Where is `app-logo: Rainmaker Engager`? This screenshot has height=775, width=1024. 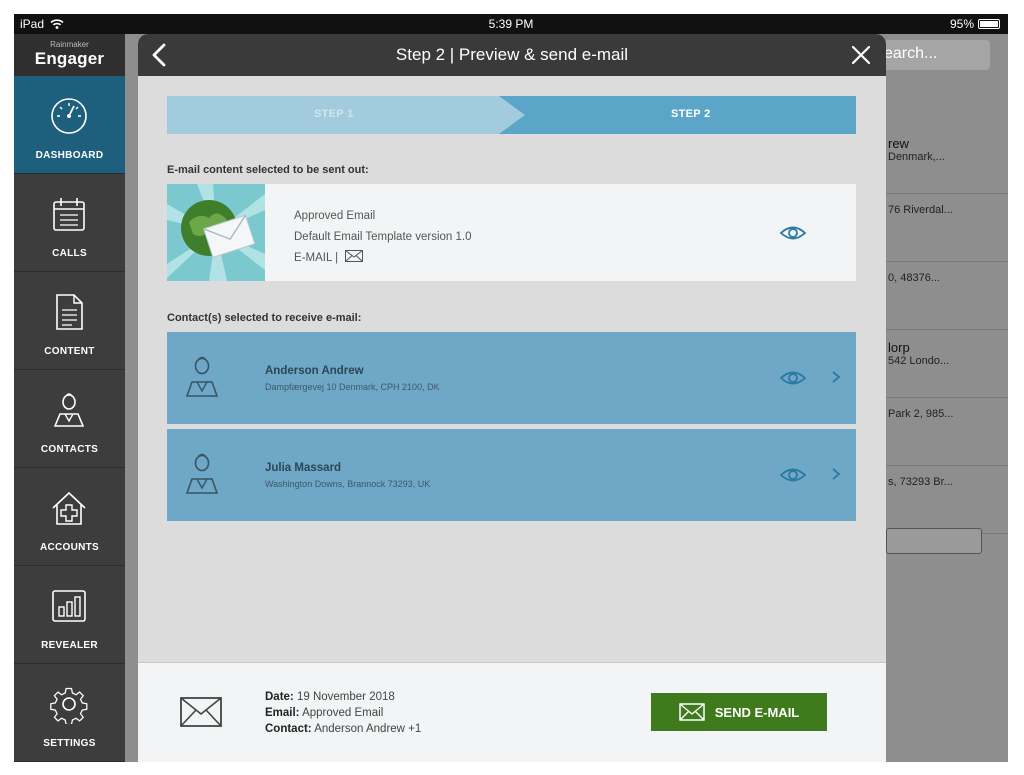 app-logo: Rainmaker Engager is located at coordinates (69, 55).